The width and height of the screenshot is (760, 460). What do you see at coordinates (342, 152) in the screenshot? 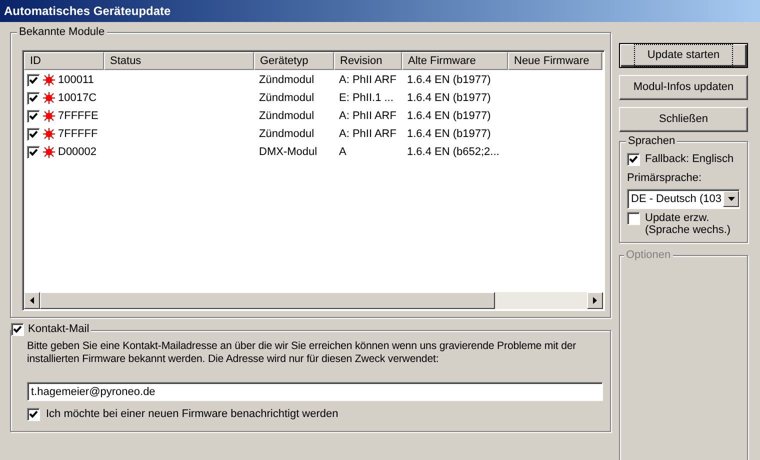
I see `table-cell: A` at bounding box center [342, 152].